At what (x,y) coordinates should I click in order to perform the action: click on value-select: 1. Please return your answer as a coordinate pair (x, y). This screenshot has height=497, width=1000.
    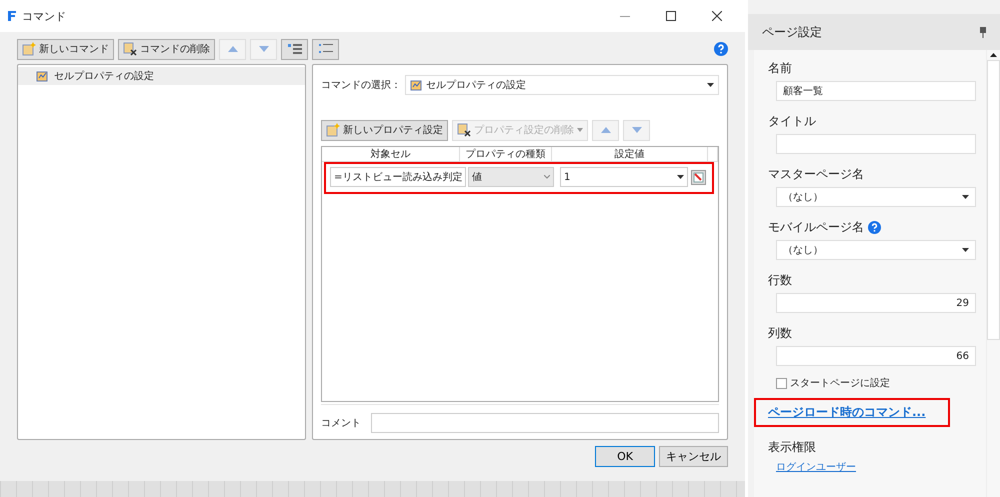
    Looking at the image, I should click on (624, 177).